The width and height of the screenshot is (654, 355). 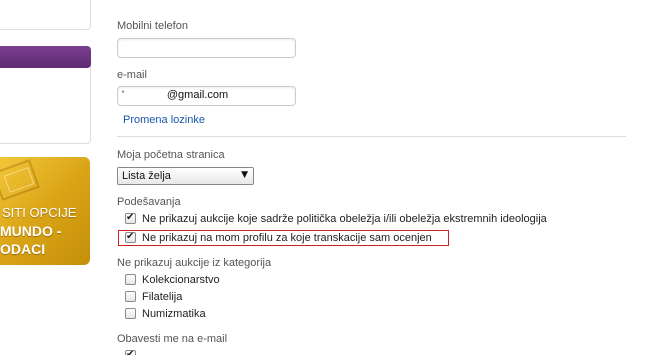 What do you see at coordinates (164, 120) in the screenshot?
I see `change-password-link: Promena lozinke` at bounding box center [164, 120].